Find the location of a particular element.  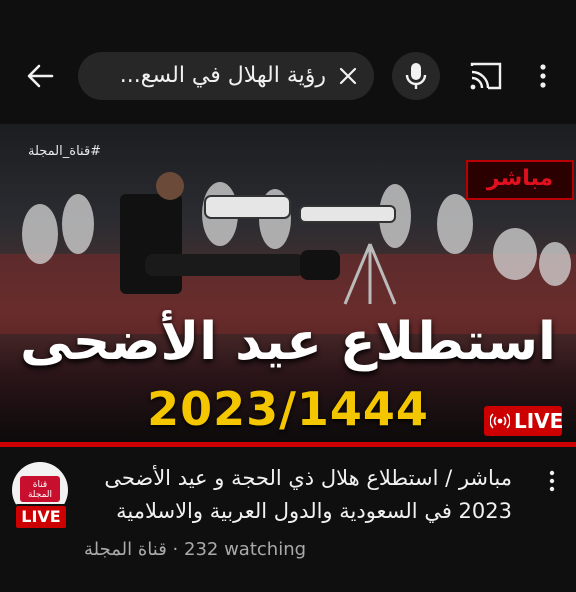

cast-icon is located at coordinates (486, 76).